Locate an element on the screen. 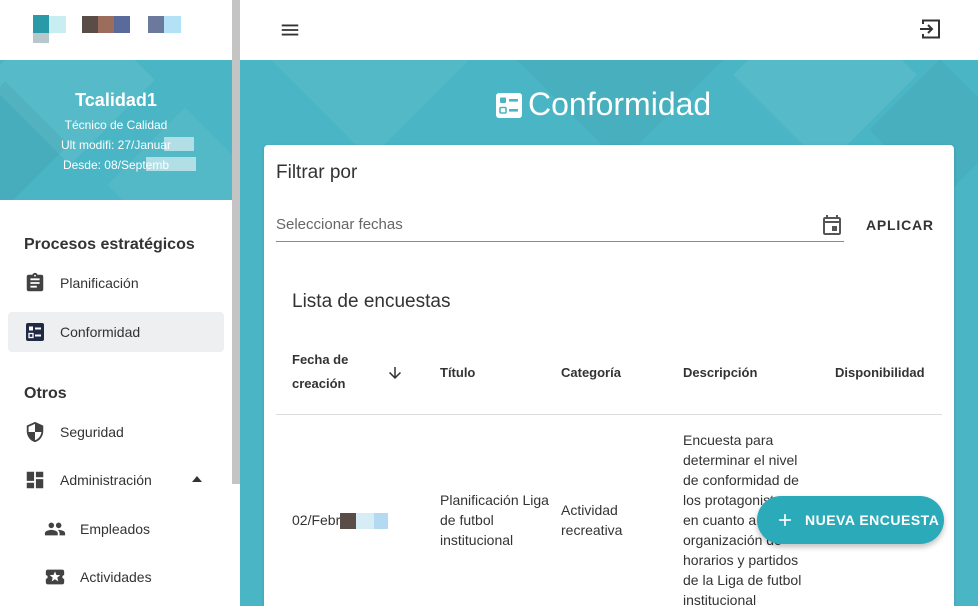  user-since: Desde: 08/Septemb is located at coordinates (116, 165).